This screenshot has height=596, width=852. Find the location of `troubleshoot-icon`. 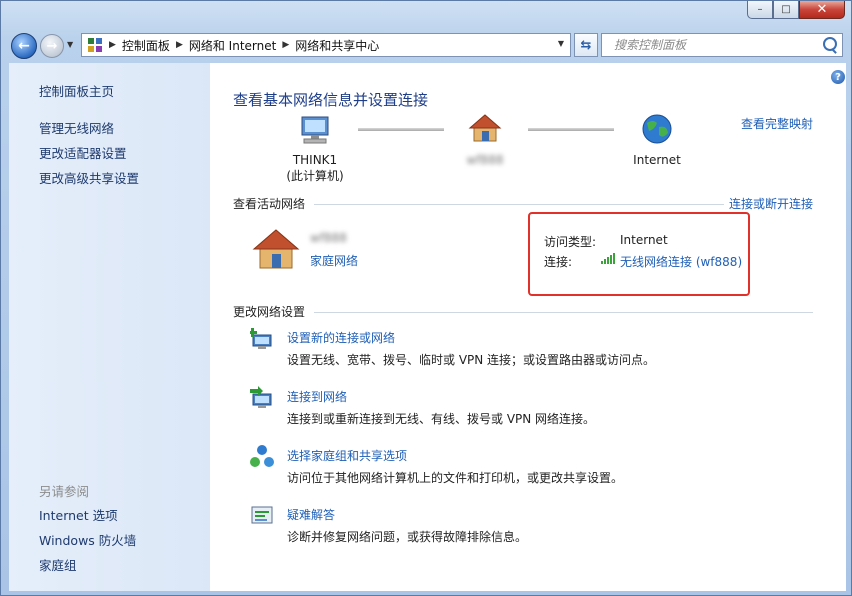

troubleshoot-icon is located at coordinates (262, 516).